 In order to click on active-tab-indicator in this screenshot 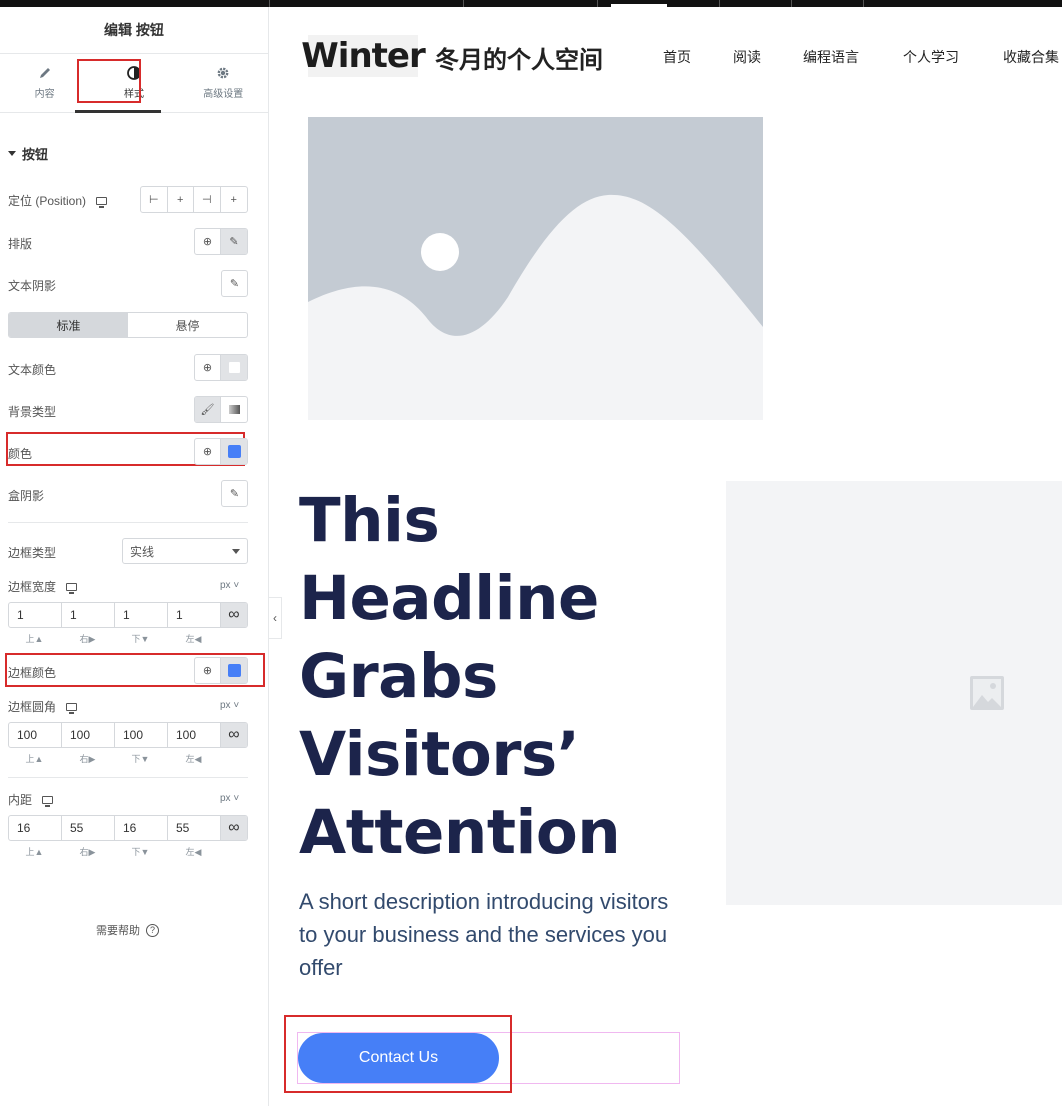, I will do `click(118, 111)`.